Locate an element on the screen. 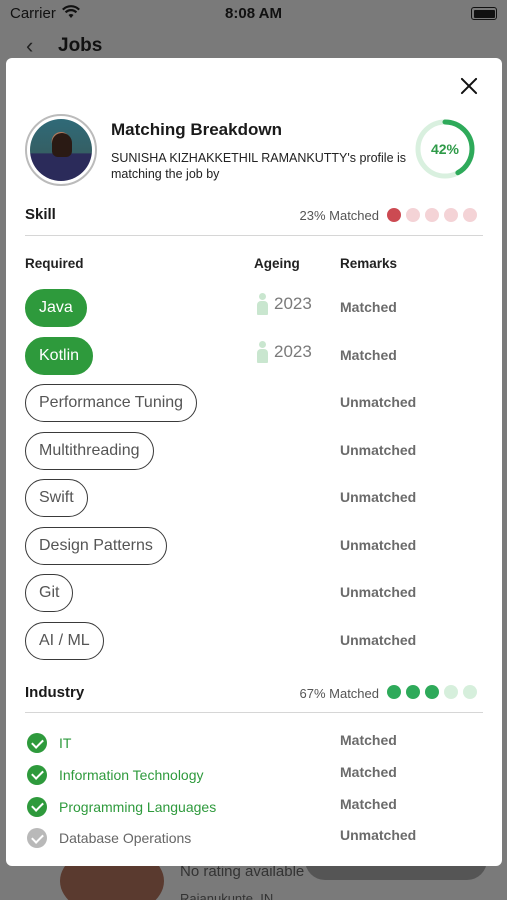 The image size is (507, 900). industry-label: Information Technology is located at coordinates (131, 774).